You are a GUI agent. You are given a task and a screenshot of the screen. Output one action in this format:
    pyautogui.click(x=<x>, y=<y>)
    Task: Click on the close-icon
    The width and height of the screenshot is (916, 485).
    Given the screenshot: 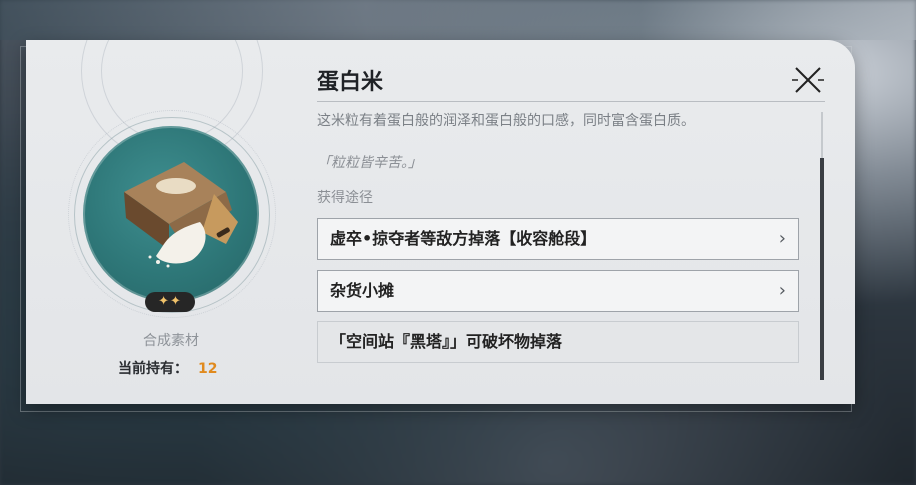 What is the action you would take?
    pyautogui.click(x=808, y=80)
    